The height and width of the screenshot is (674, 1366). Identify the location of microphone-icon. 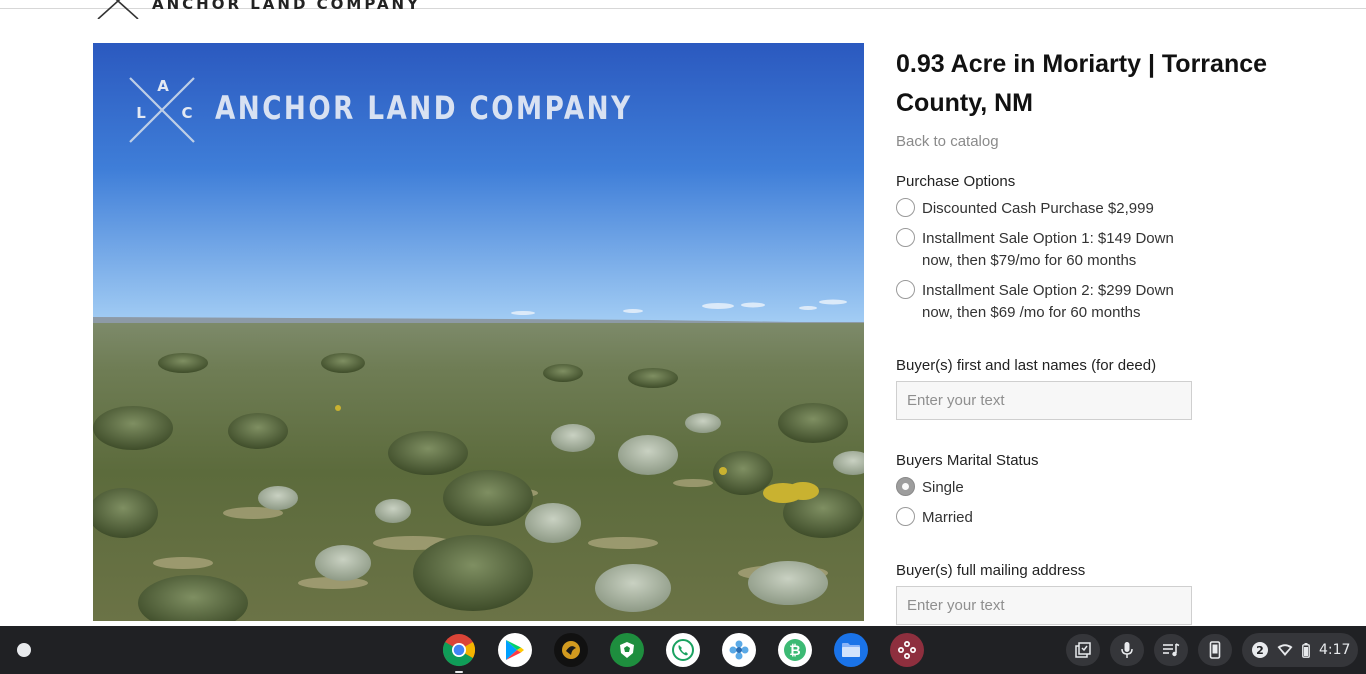
(1127, 650).